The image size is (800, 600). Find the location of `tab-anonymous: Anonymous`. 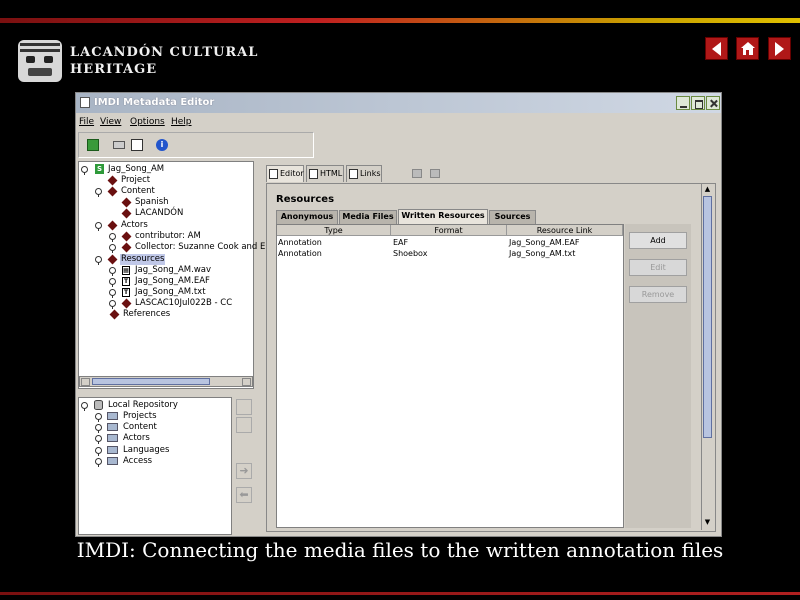

tab-anonymous: Anonymous is located at coordinates (307, 217).